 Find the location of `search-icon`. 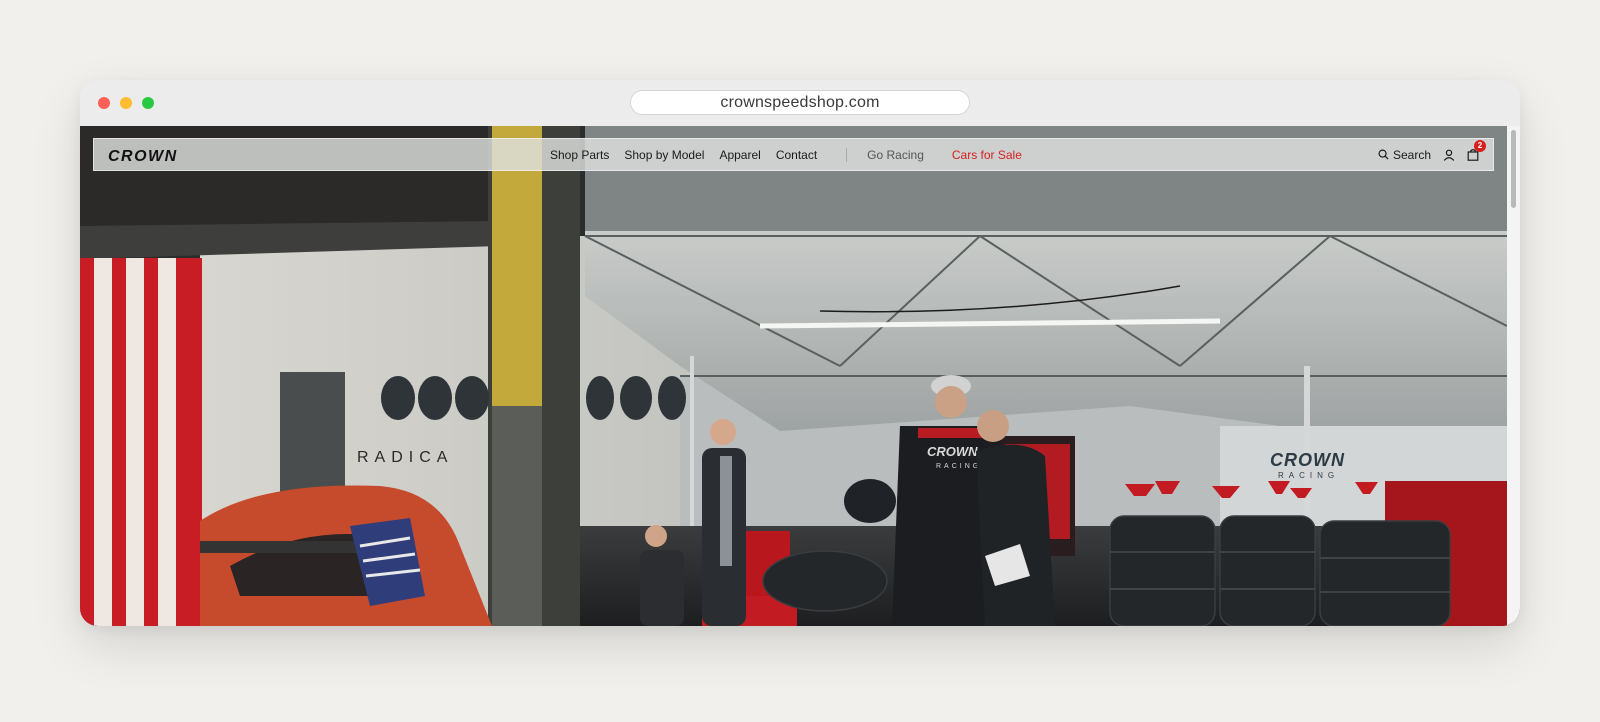

search-icon is located at coordinates (1383, 154).